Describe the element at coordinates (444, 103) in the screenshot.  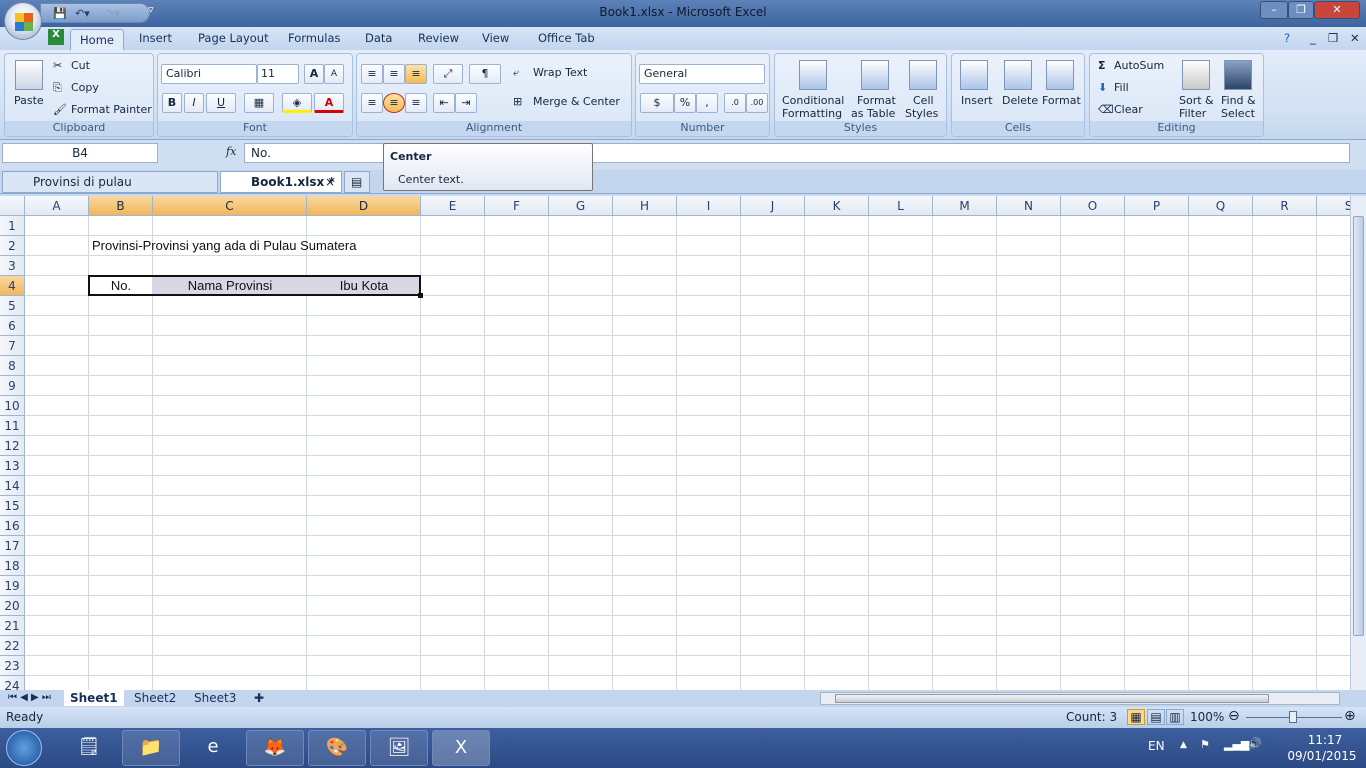
I see `decrease-indent-icon: ⇤` at that location.